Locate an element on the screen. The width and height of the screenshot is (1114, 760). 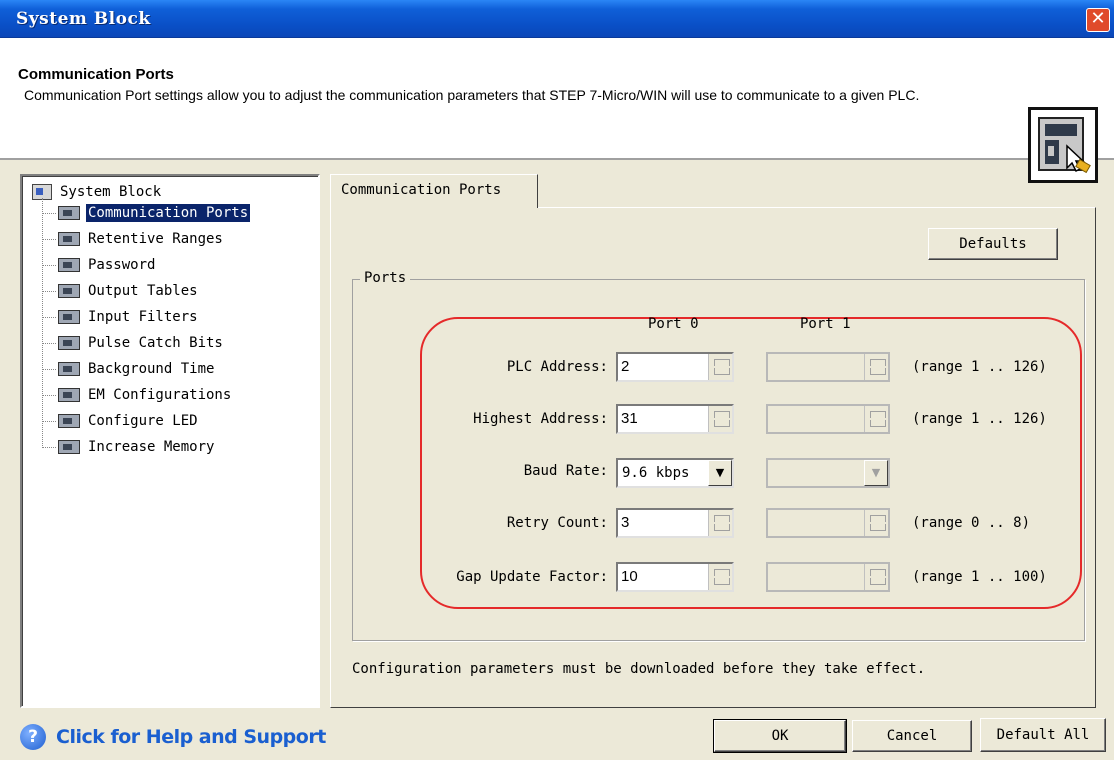
port1-column-header: Port 1 is located at coordinates (825, 324).